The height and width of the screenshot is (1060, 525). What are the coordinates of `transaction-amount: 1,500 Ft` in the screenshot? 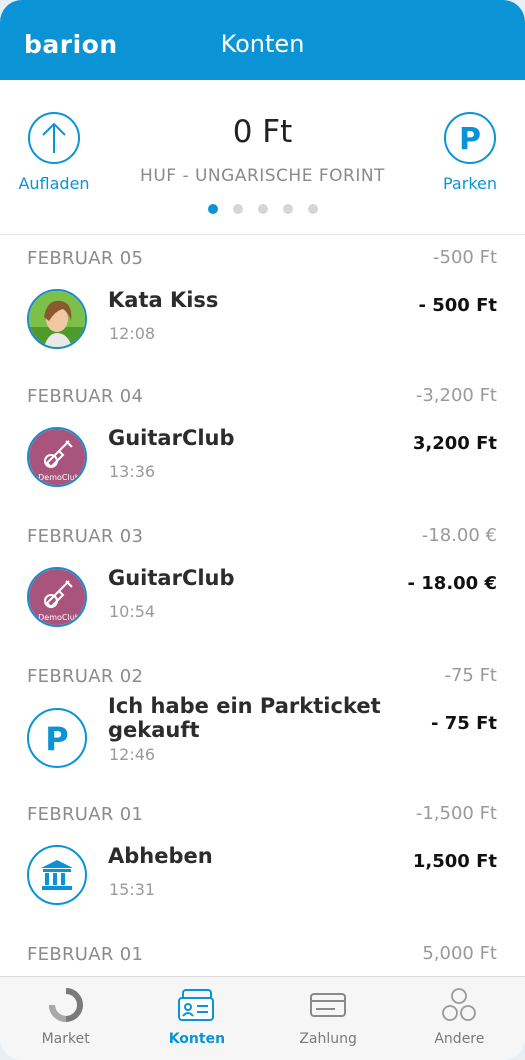 It's located at (454, 861).